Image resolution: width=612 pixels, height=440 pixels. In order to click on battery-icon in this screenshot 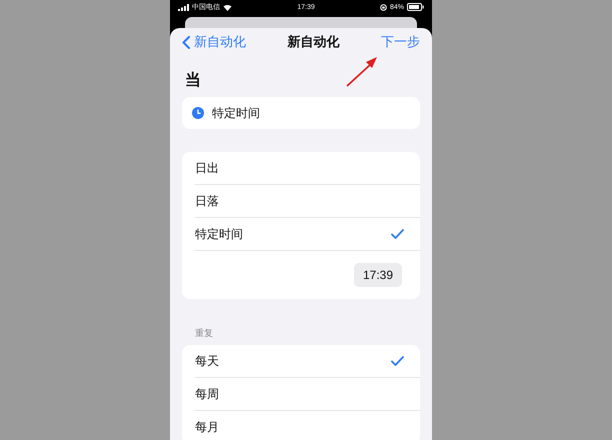, I will do `click(415, 7)`.